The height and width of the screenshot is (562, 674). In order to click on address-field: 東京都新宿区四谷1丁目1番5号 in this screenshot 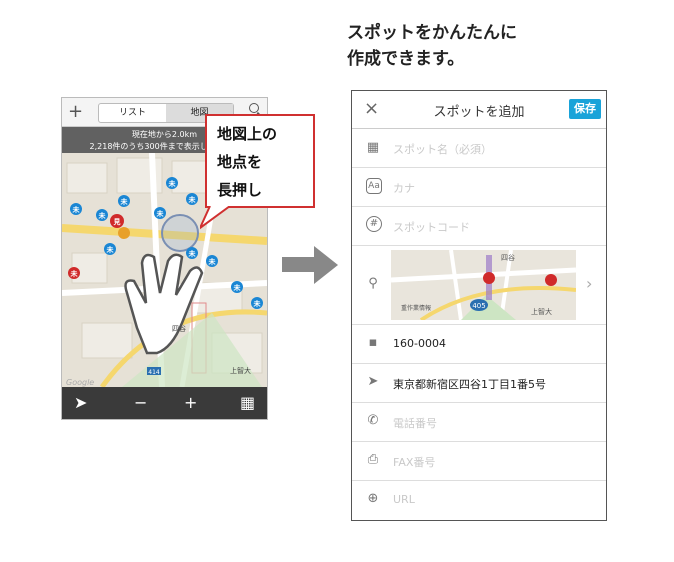, I will do `click(469, 384)`.